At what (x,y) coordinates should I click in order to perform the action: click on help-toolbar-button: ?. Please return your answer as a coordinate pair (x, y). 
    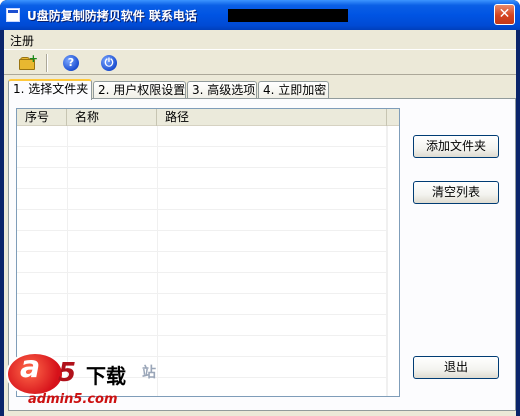
    Looking at the image, I should click on (71, 63).